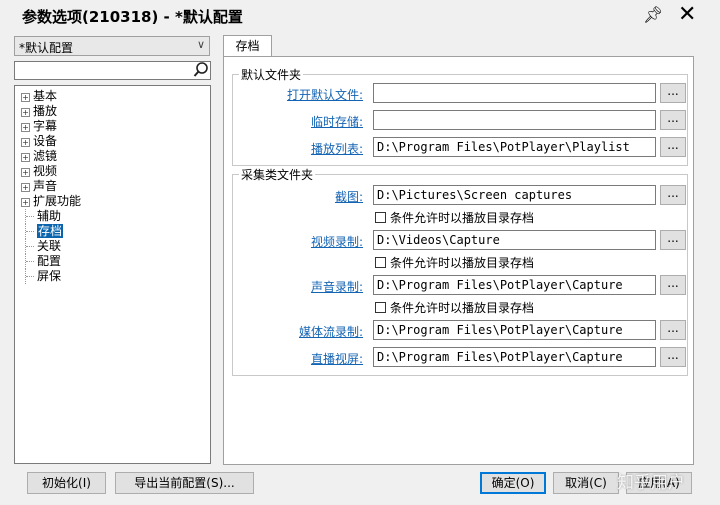 The width and height of the screenshot is (720, 505). Describe the element at coordinates (39, 111) in the screenshot. I see `tree-item-playback: + 播放` at that location.